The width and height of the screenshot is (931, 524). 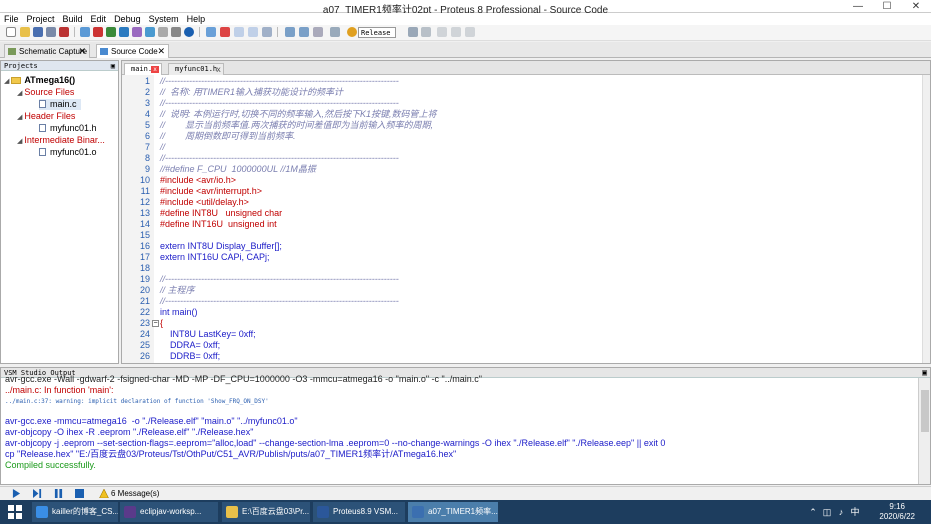 What do you see at coordinates (85, 32) in the screenshot?
I see `home-icon` at bounding box center [85, 32].